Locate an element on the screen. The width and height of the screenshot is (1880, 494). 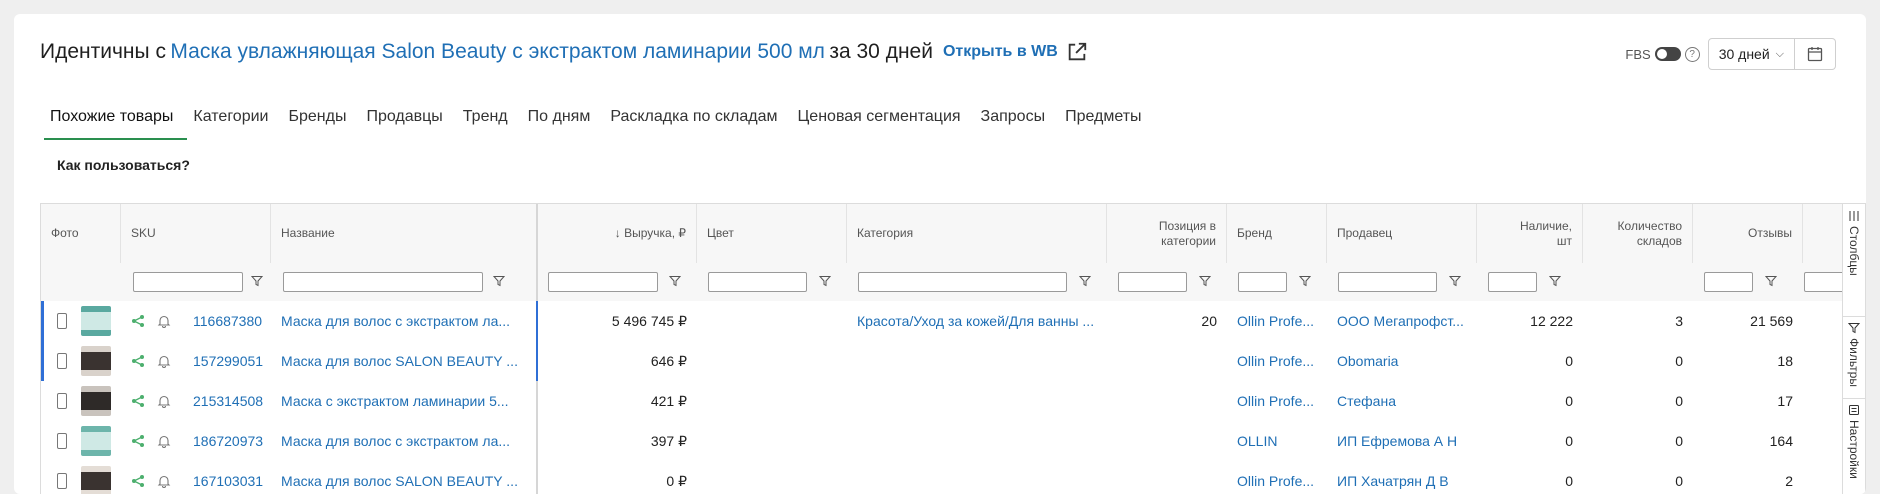
col-color: Цвет is located at coordinates (772, 233).